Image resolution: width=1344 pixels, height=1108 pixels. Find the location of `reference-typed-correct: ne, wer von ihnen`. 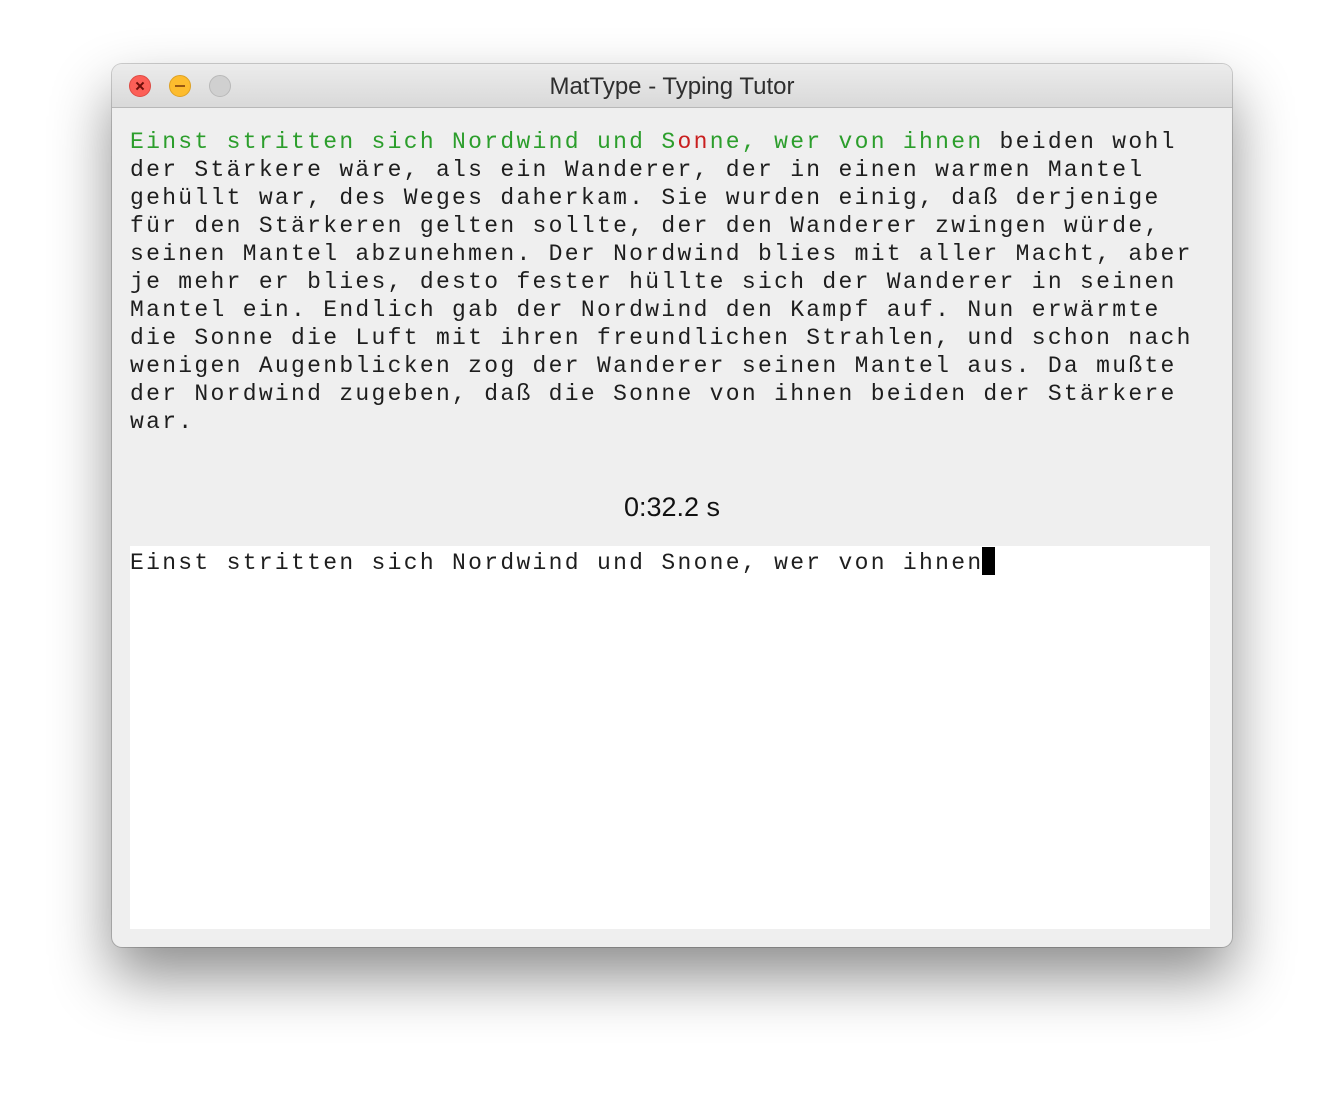

reference-typed-correct: ne, wer von ihnen is located at coordinates (846, 142).